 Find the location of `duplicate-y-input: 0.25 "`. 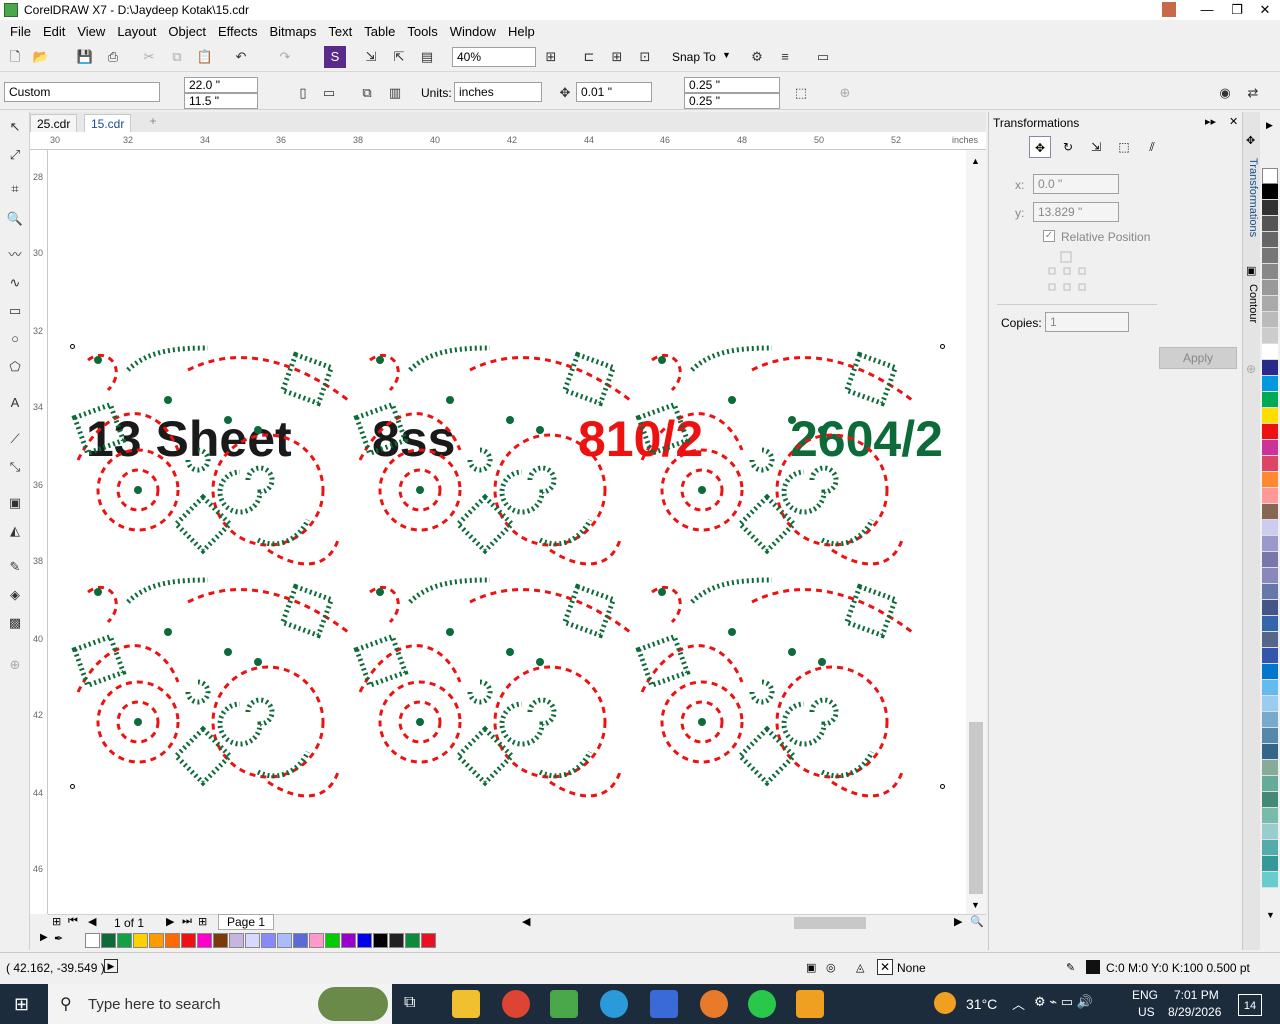

duplicate-y-input: 0.25 " is located at coordinates (732, 101).